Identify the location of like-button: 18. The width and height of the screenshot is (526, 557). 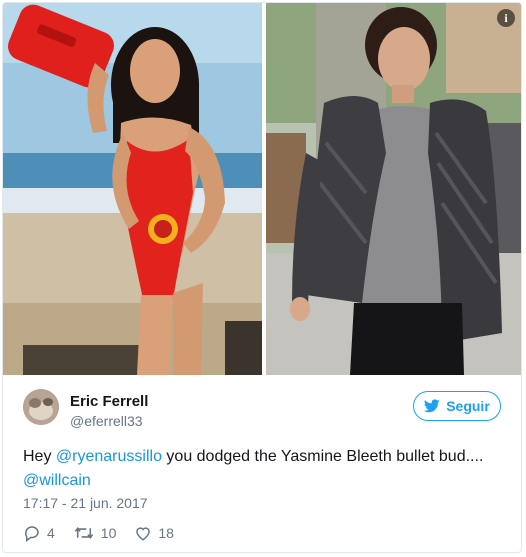
(154, 533).